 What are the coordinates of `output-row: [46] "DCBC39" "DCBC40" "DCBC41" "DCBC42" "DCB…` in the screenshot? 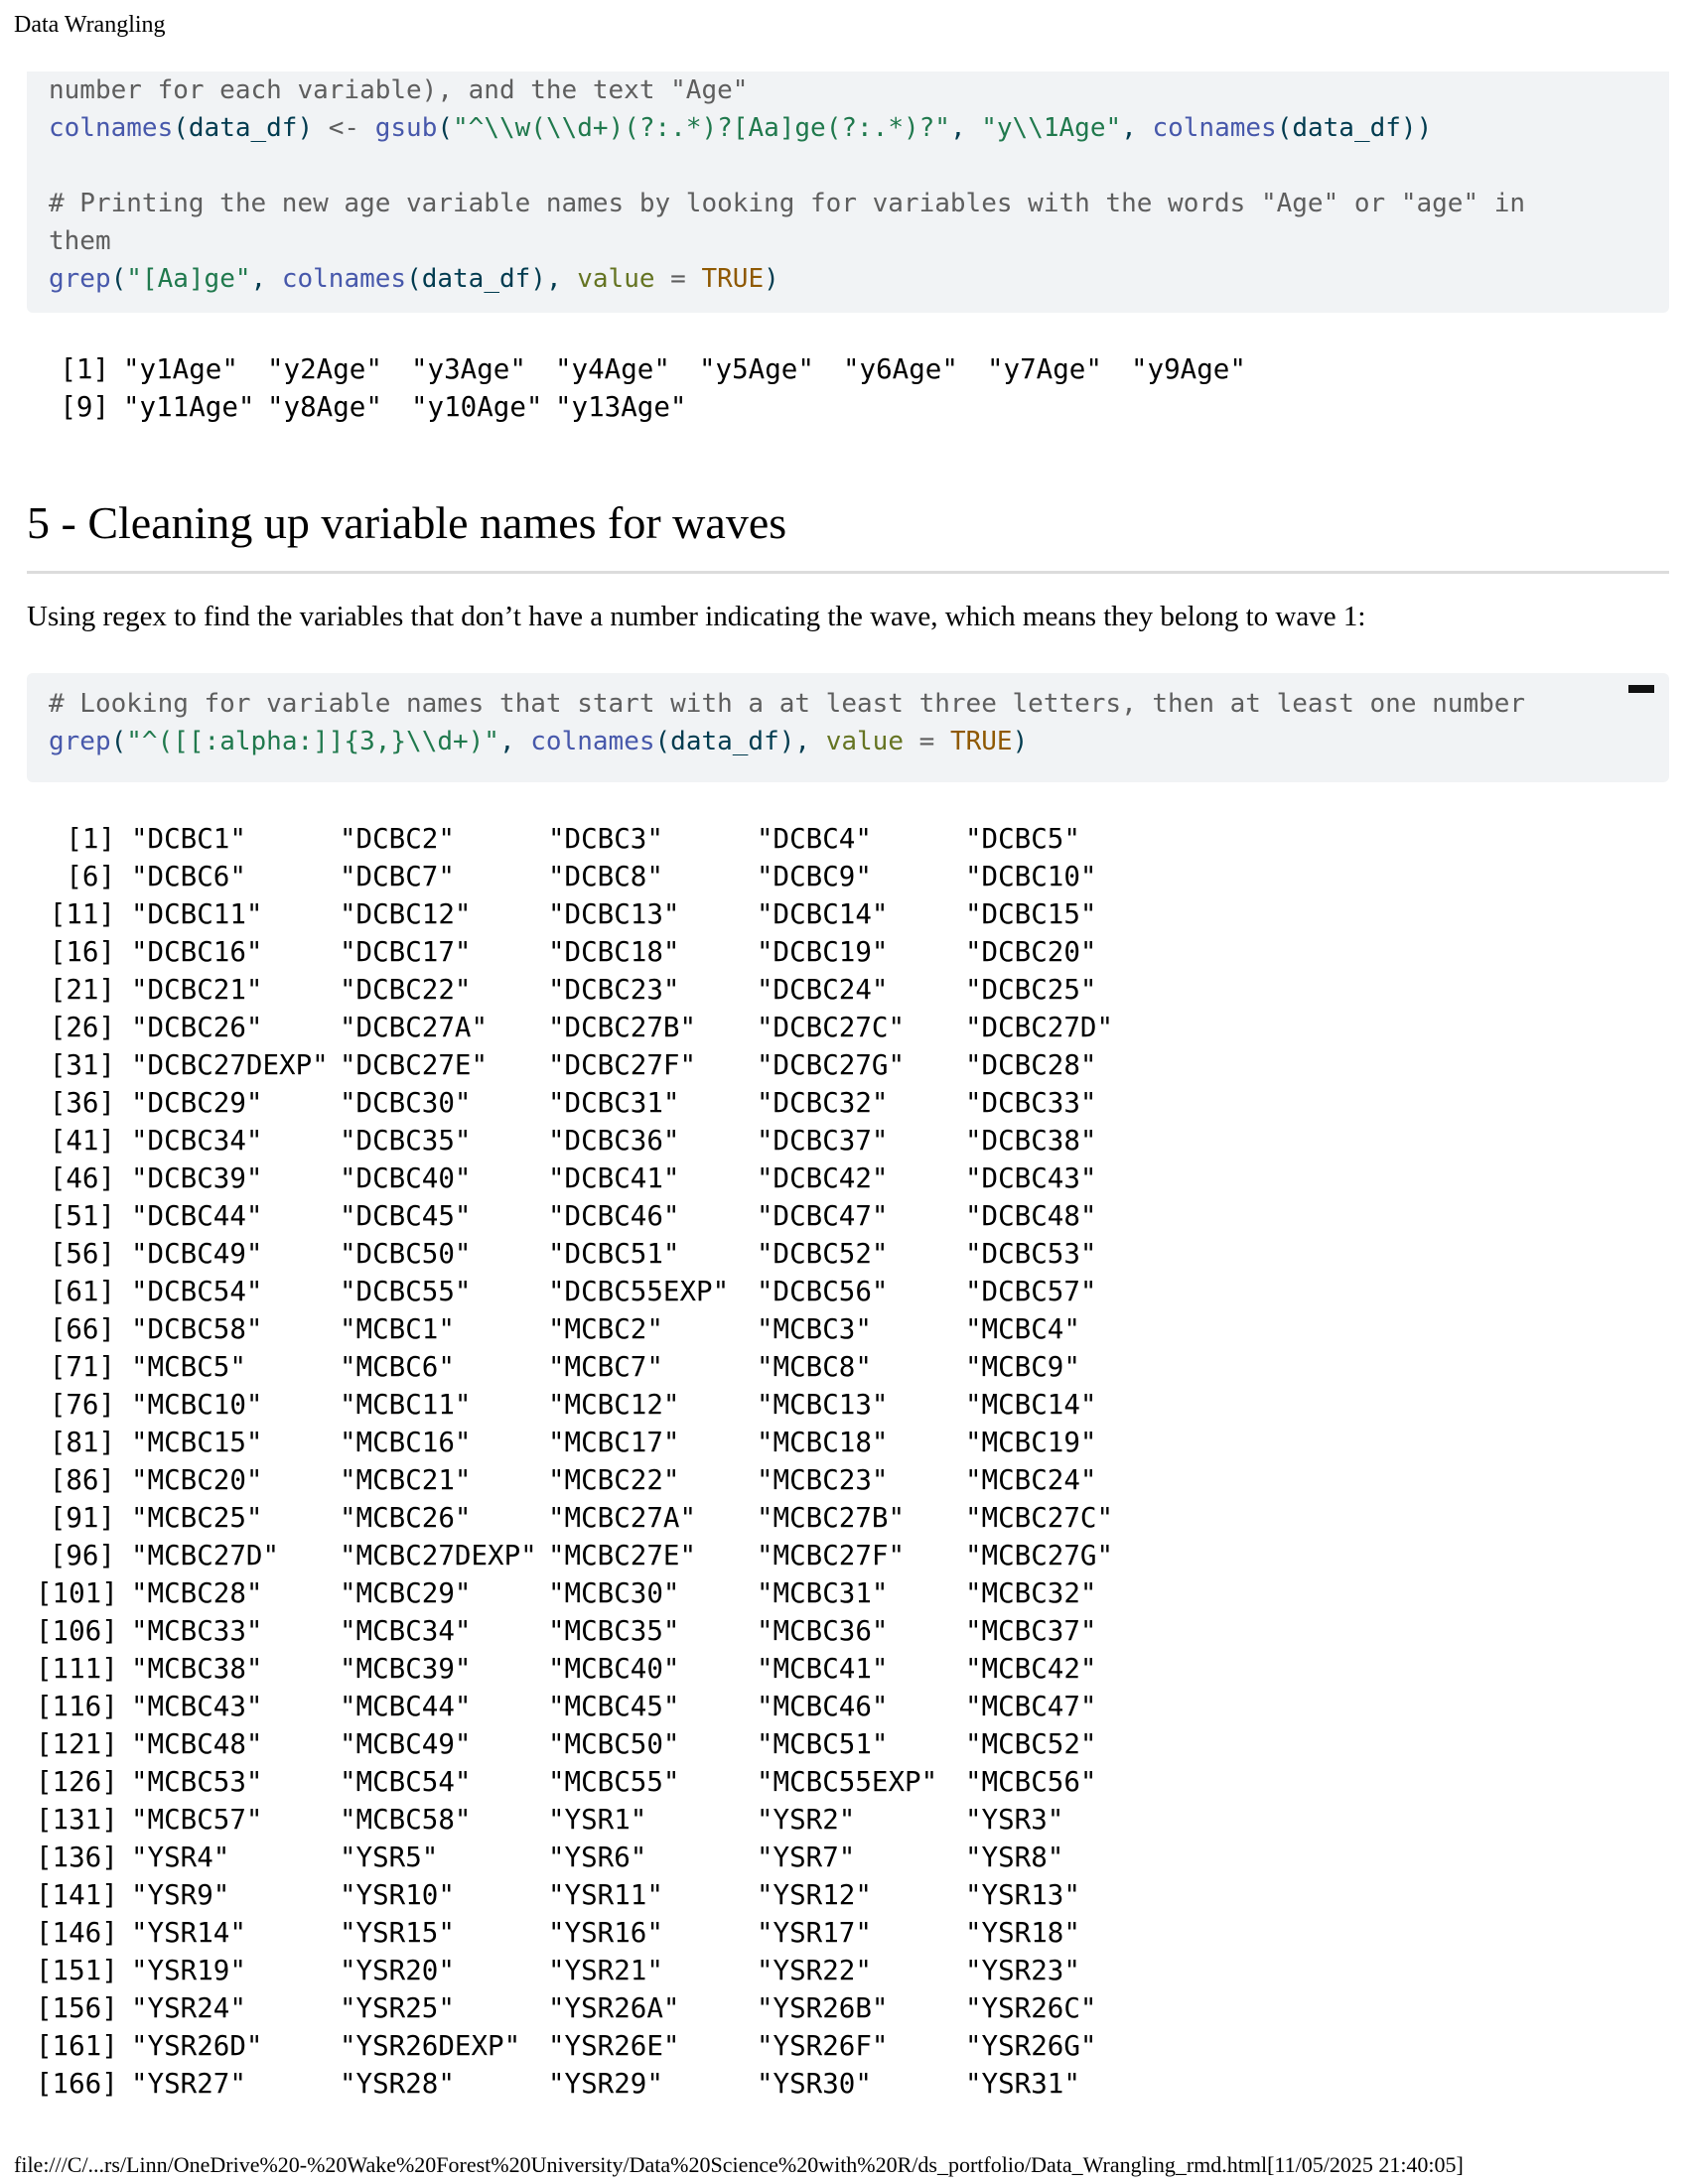 It's located at (597, 1178).